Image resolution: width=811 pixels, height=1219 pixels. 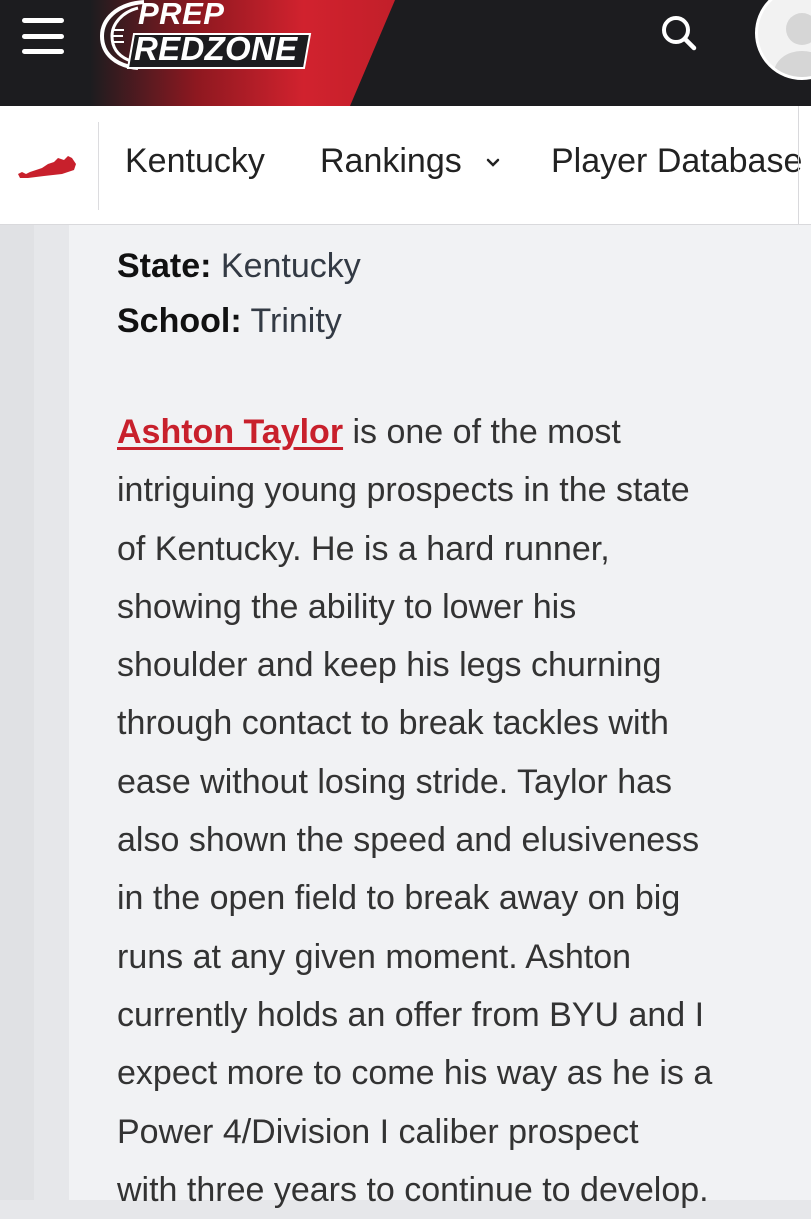 I want to click on top-header: PREP REDZONE, so click(x=405, y=53).